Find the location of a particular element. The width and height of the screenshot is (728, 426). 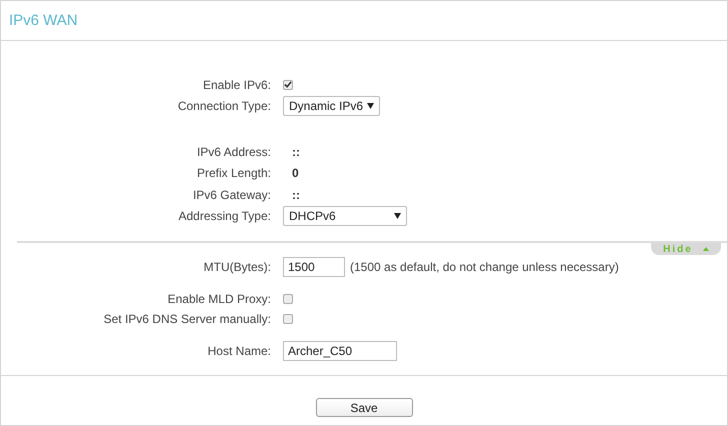

field-label: Connection Type: is located at coordinates (224, 106).